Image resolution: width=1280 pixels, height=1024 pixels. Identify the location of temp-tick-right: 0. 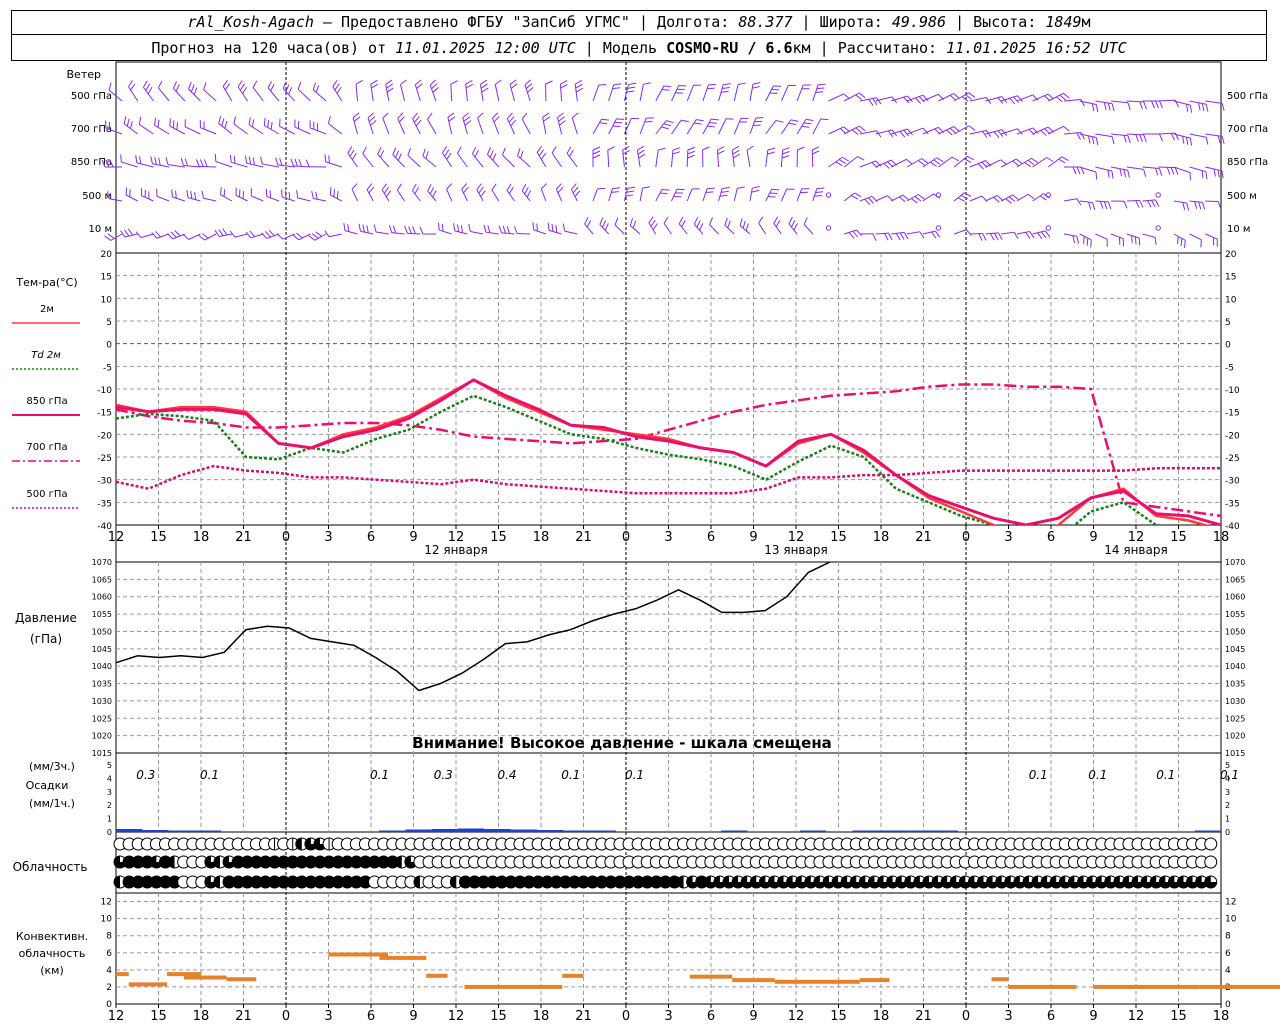
(1228, 346).